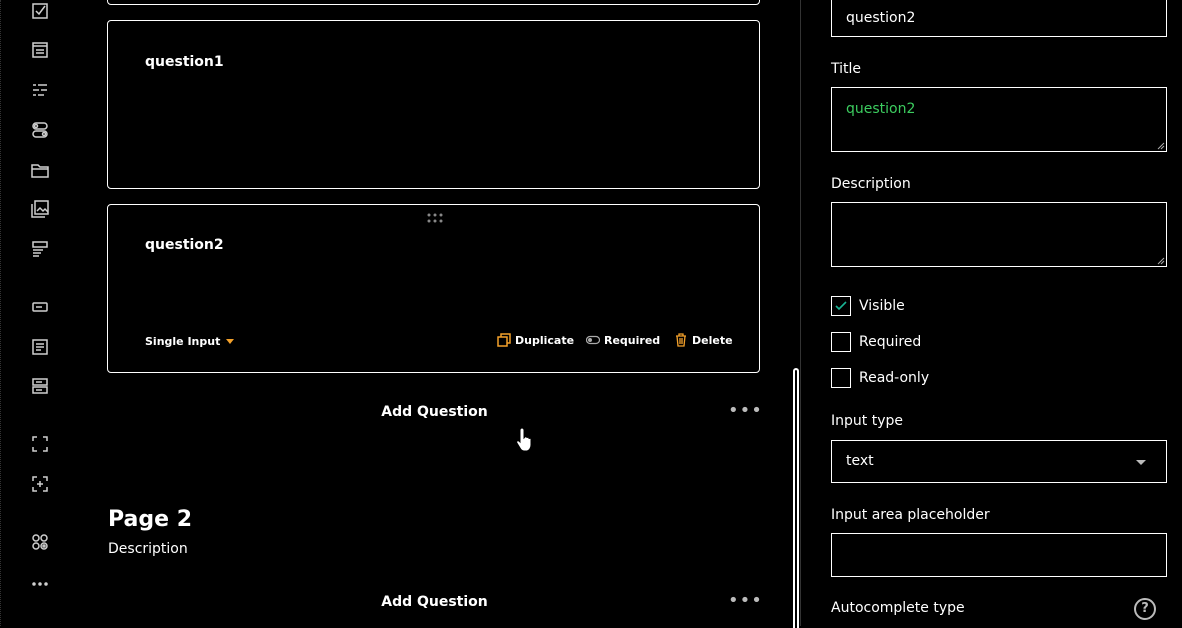  I want to click on question-type-label: Single Input, so click(183, 341).